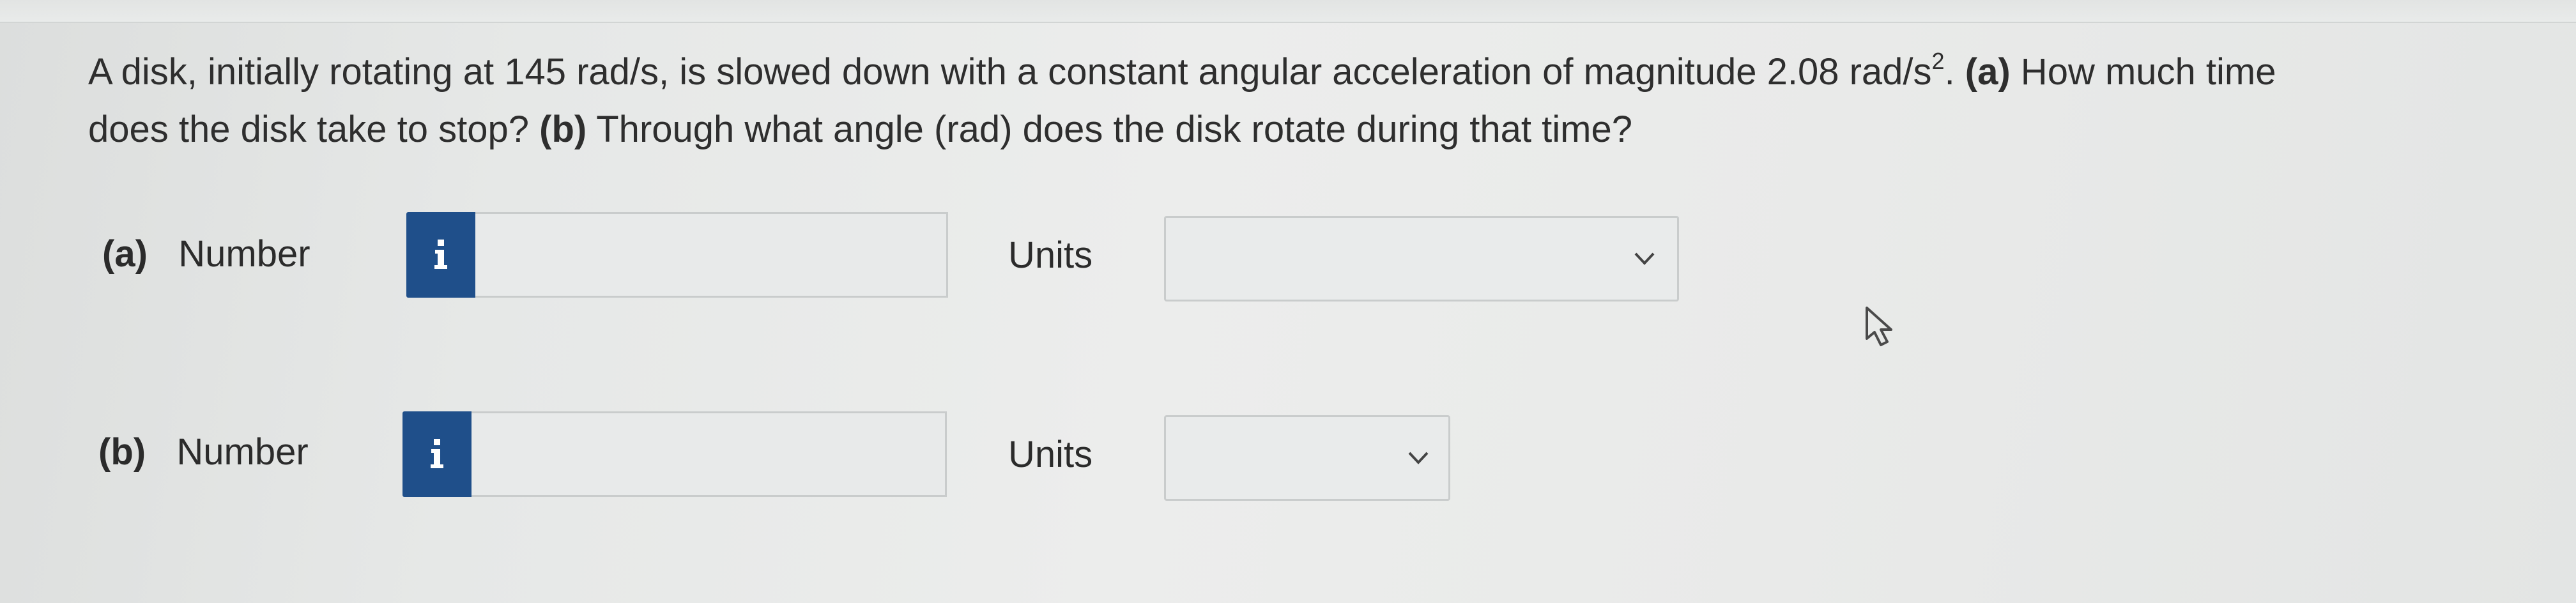  Describe the element at coordinates (1954, 72) in the screenshot. I see `question-line1-period: .` at that location.